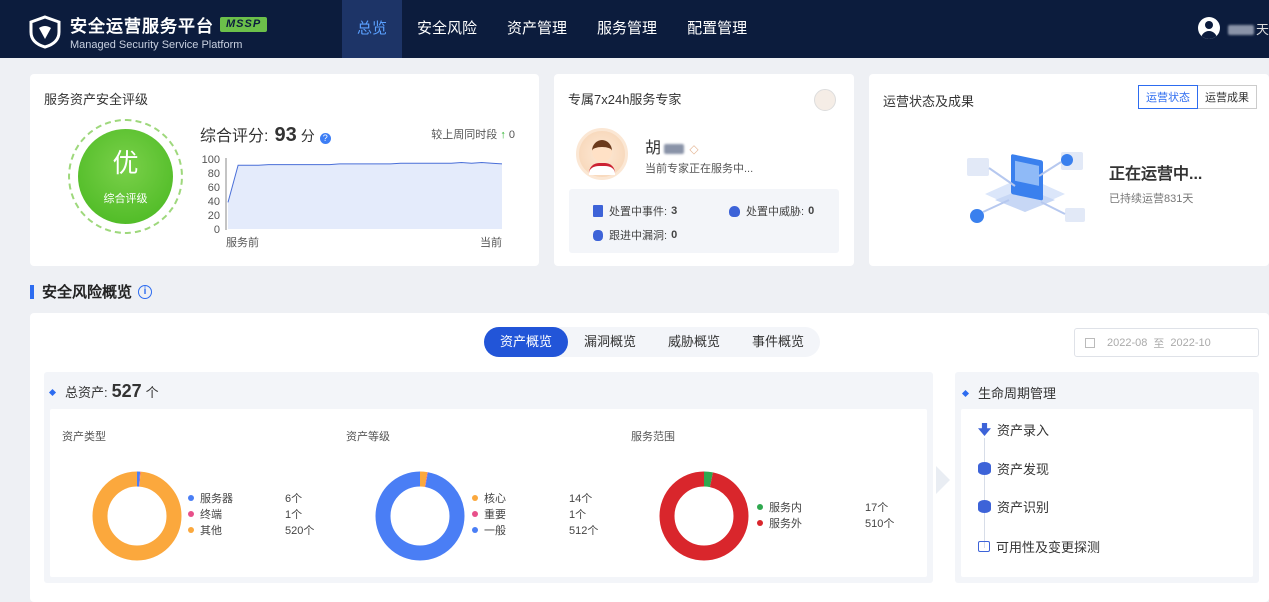 This screenshot has width=1269, height=602. Describe the element at coordinates (87, 292) in the screenshot. I see `section-title: 安全风险概览` at that location.